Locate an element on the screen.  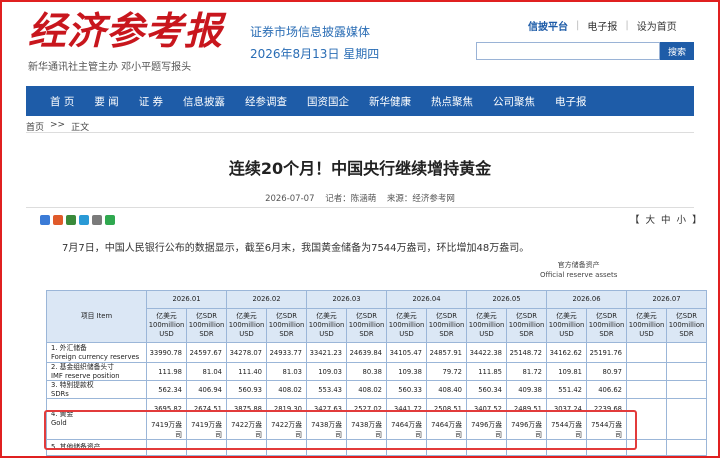
row-label: 5. 其他储备资产 is located at coordinates (96, 447).